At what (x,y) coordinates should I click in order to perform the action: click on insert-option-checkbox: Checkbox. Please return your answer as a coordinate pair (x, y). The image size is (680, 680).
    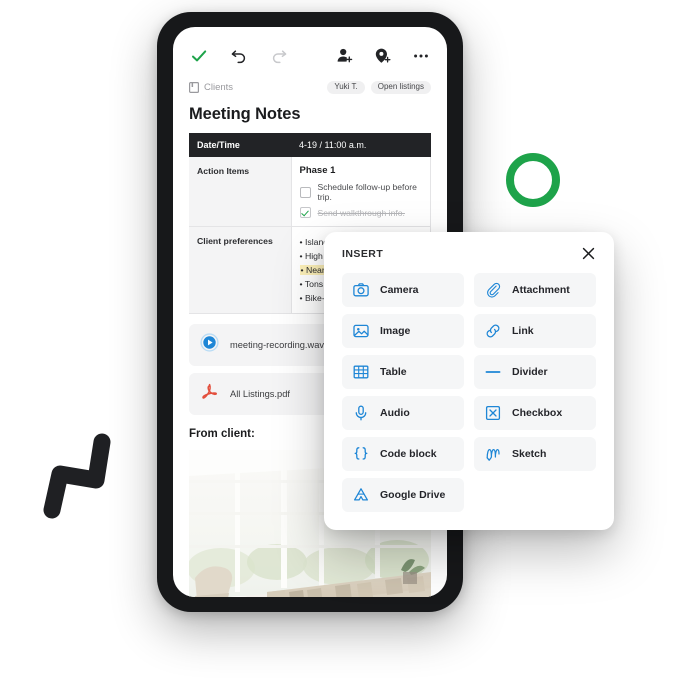
    Looking at the image, I should click on (535, 413).